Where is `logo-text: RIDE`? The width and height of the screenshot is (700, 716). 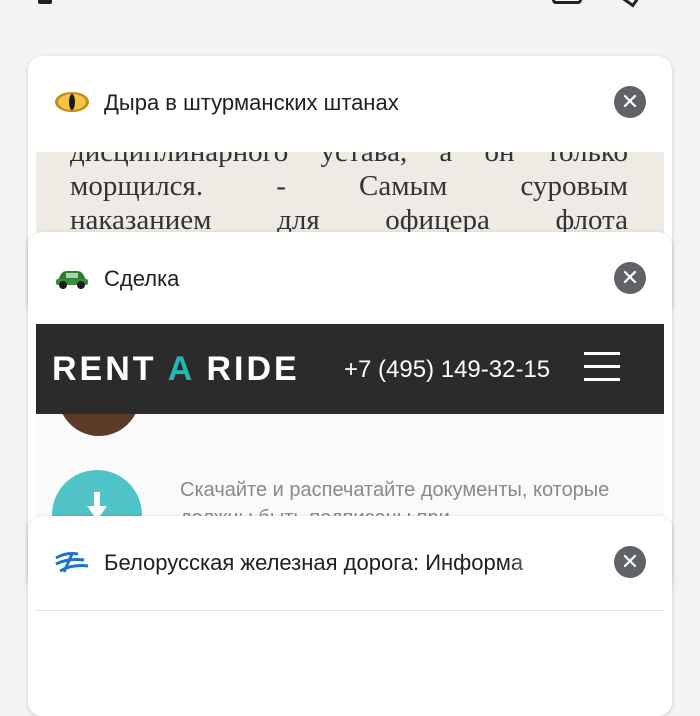
logo-text: RIDE is located at coordinates (247, 369).